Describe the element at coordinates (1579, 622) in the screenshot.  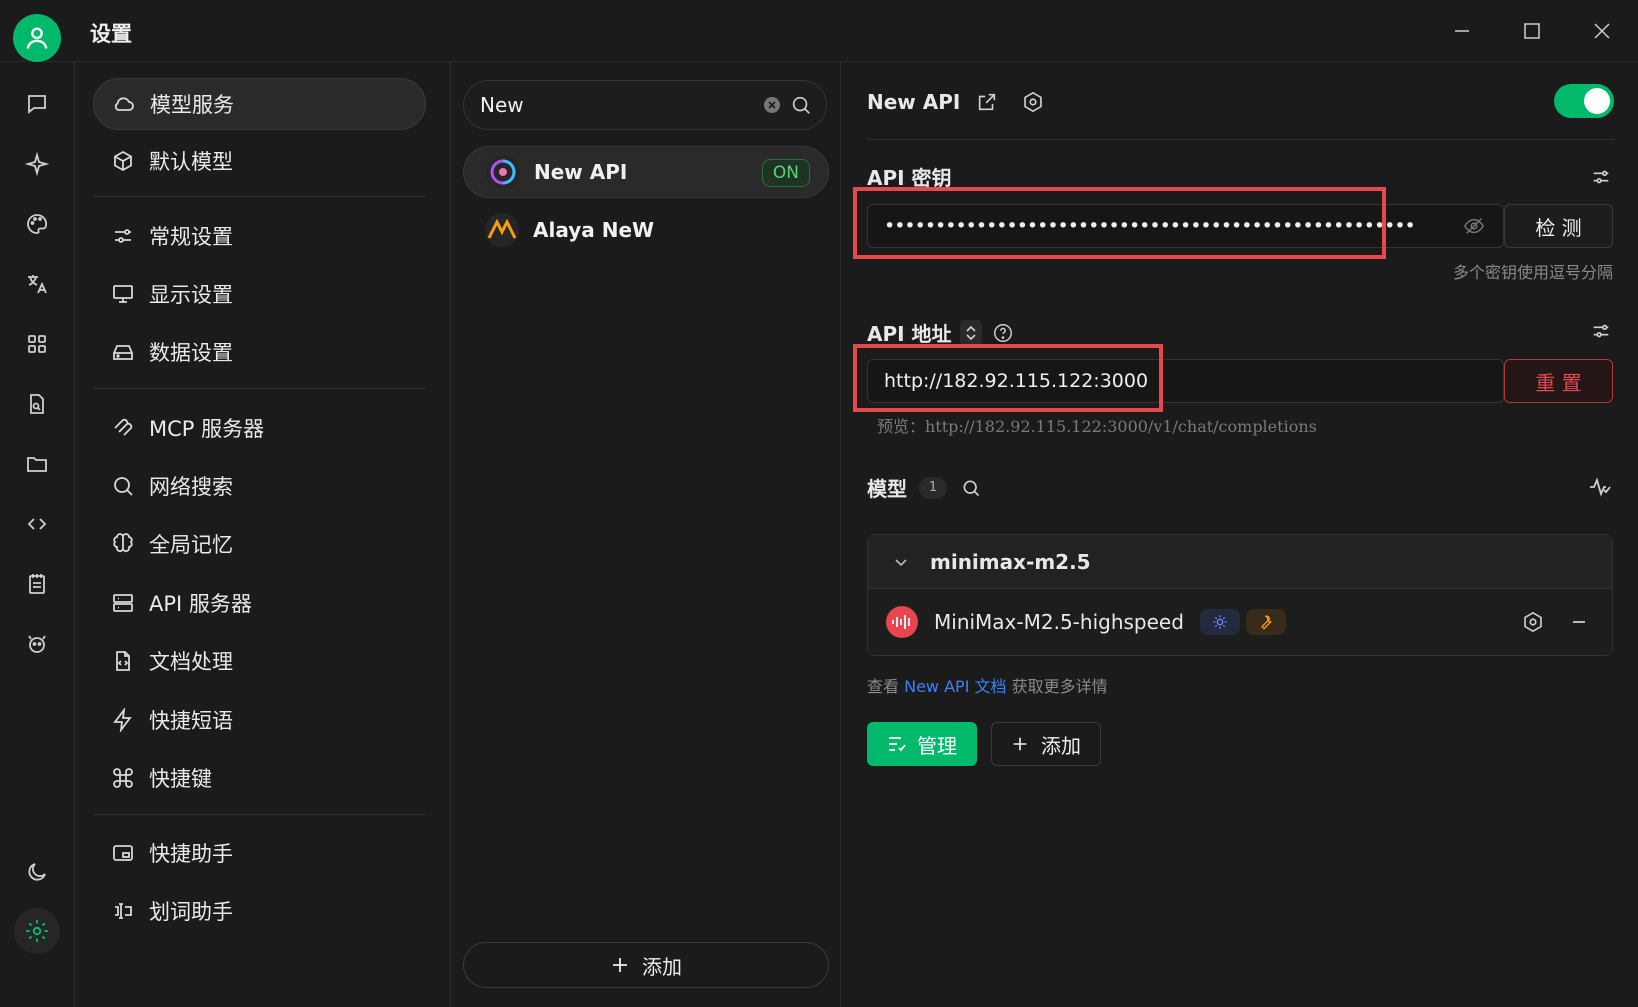
I see `remove-model-icon` at that location.